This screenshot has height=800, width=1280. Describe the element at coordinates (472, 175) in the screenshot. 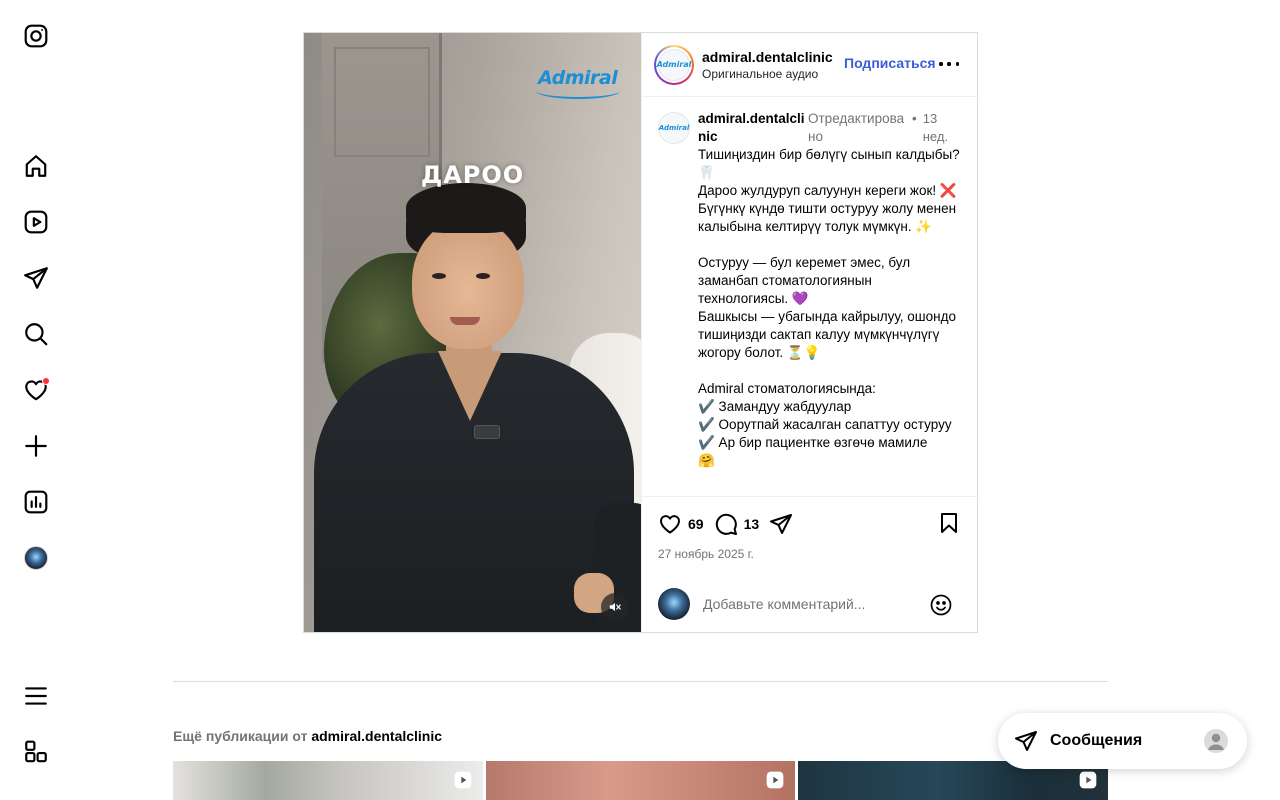

I see `video-overlay-title: ДАРОО` at that location.